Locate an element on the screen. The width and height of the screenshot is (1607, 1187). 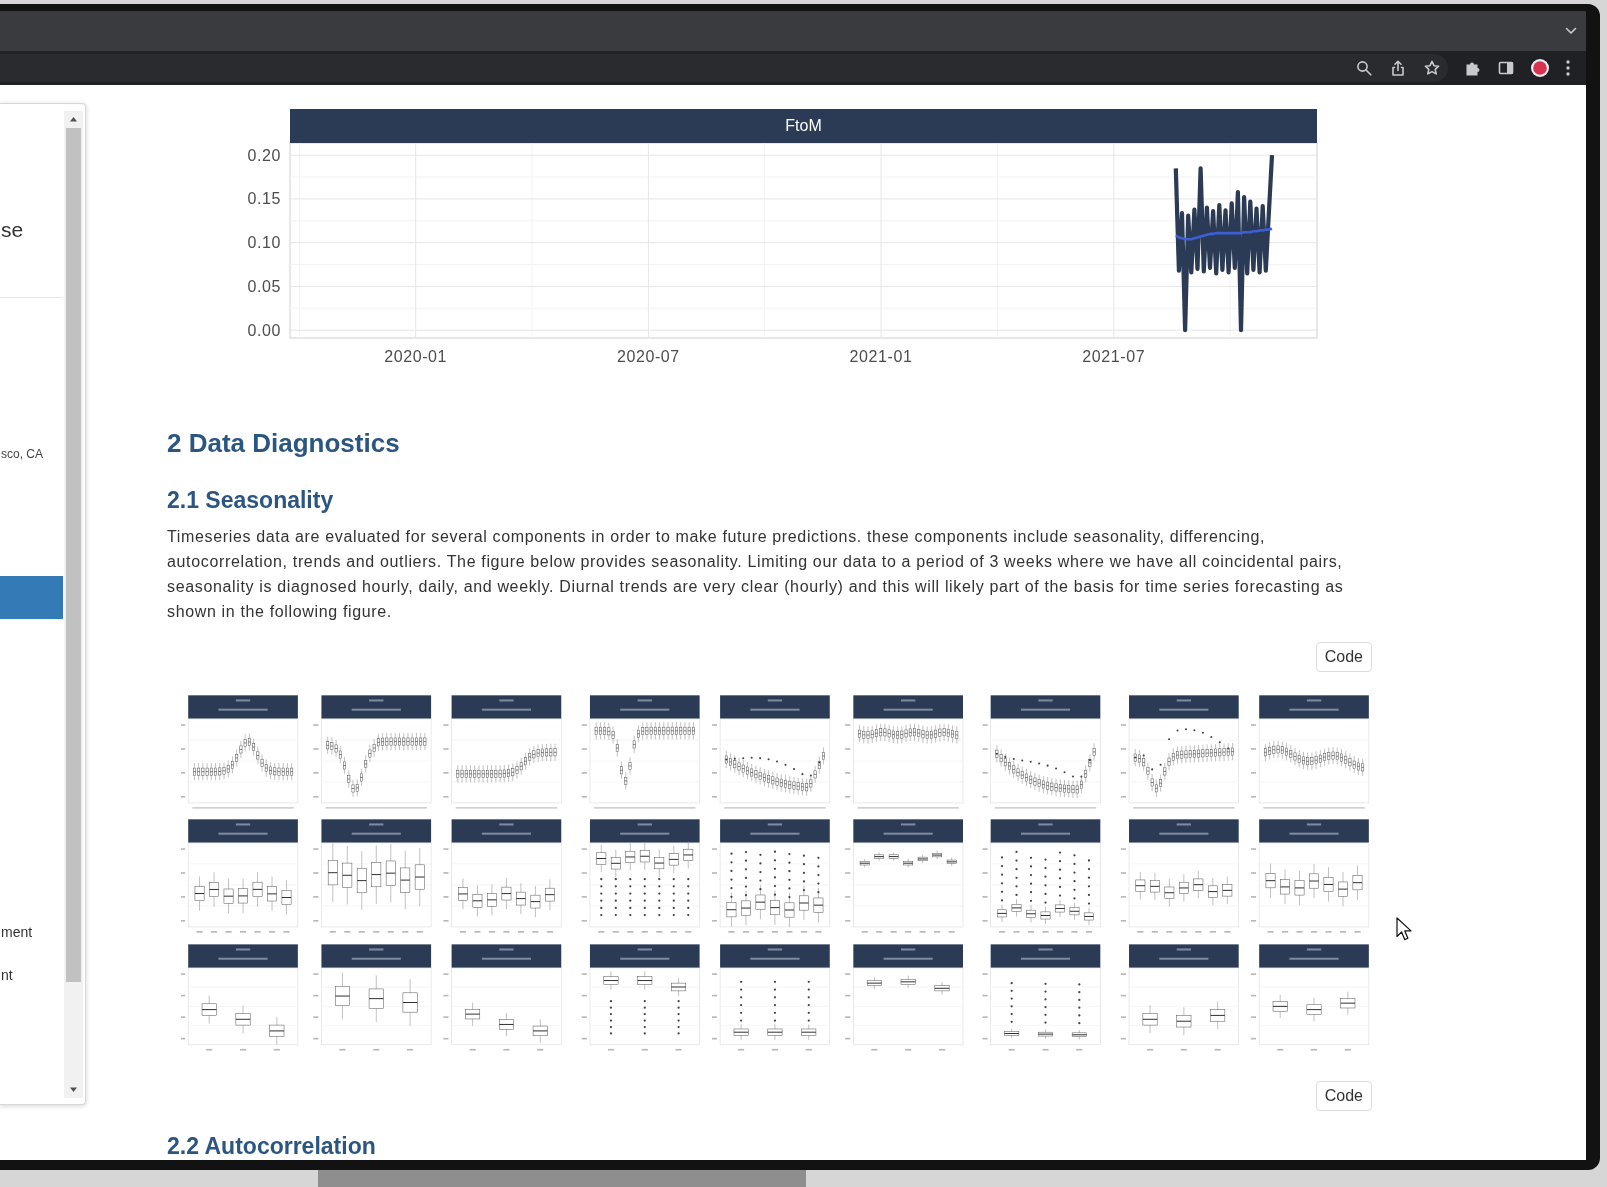
avatar-icon is located at coordinates (1540, 68).